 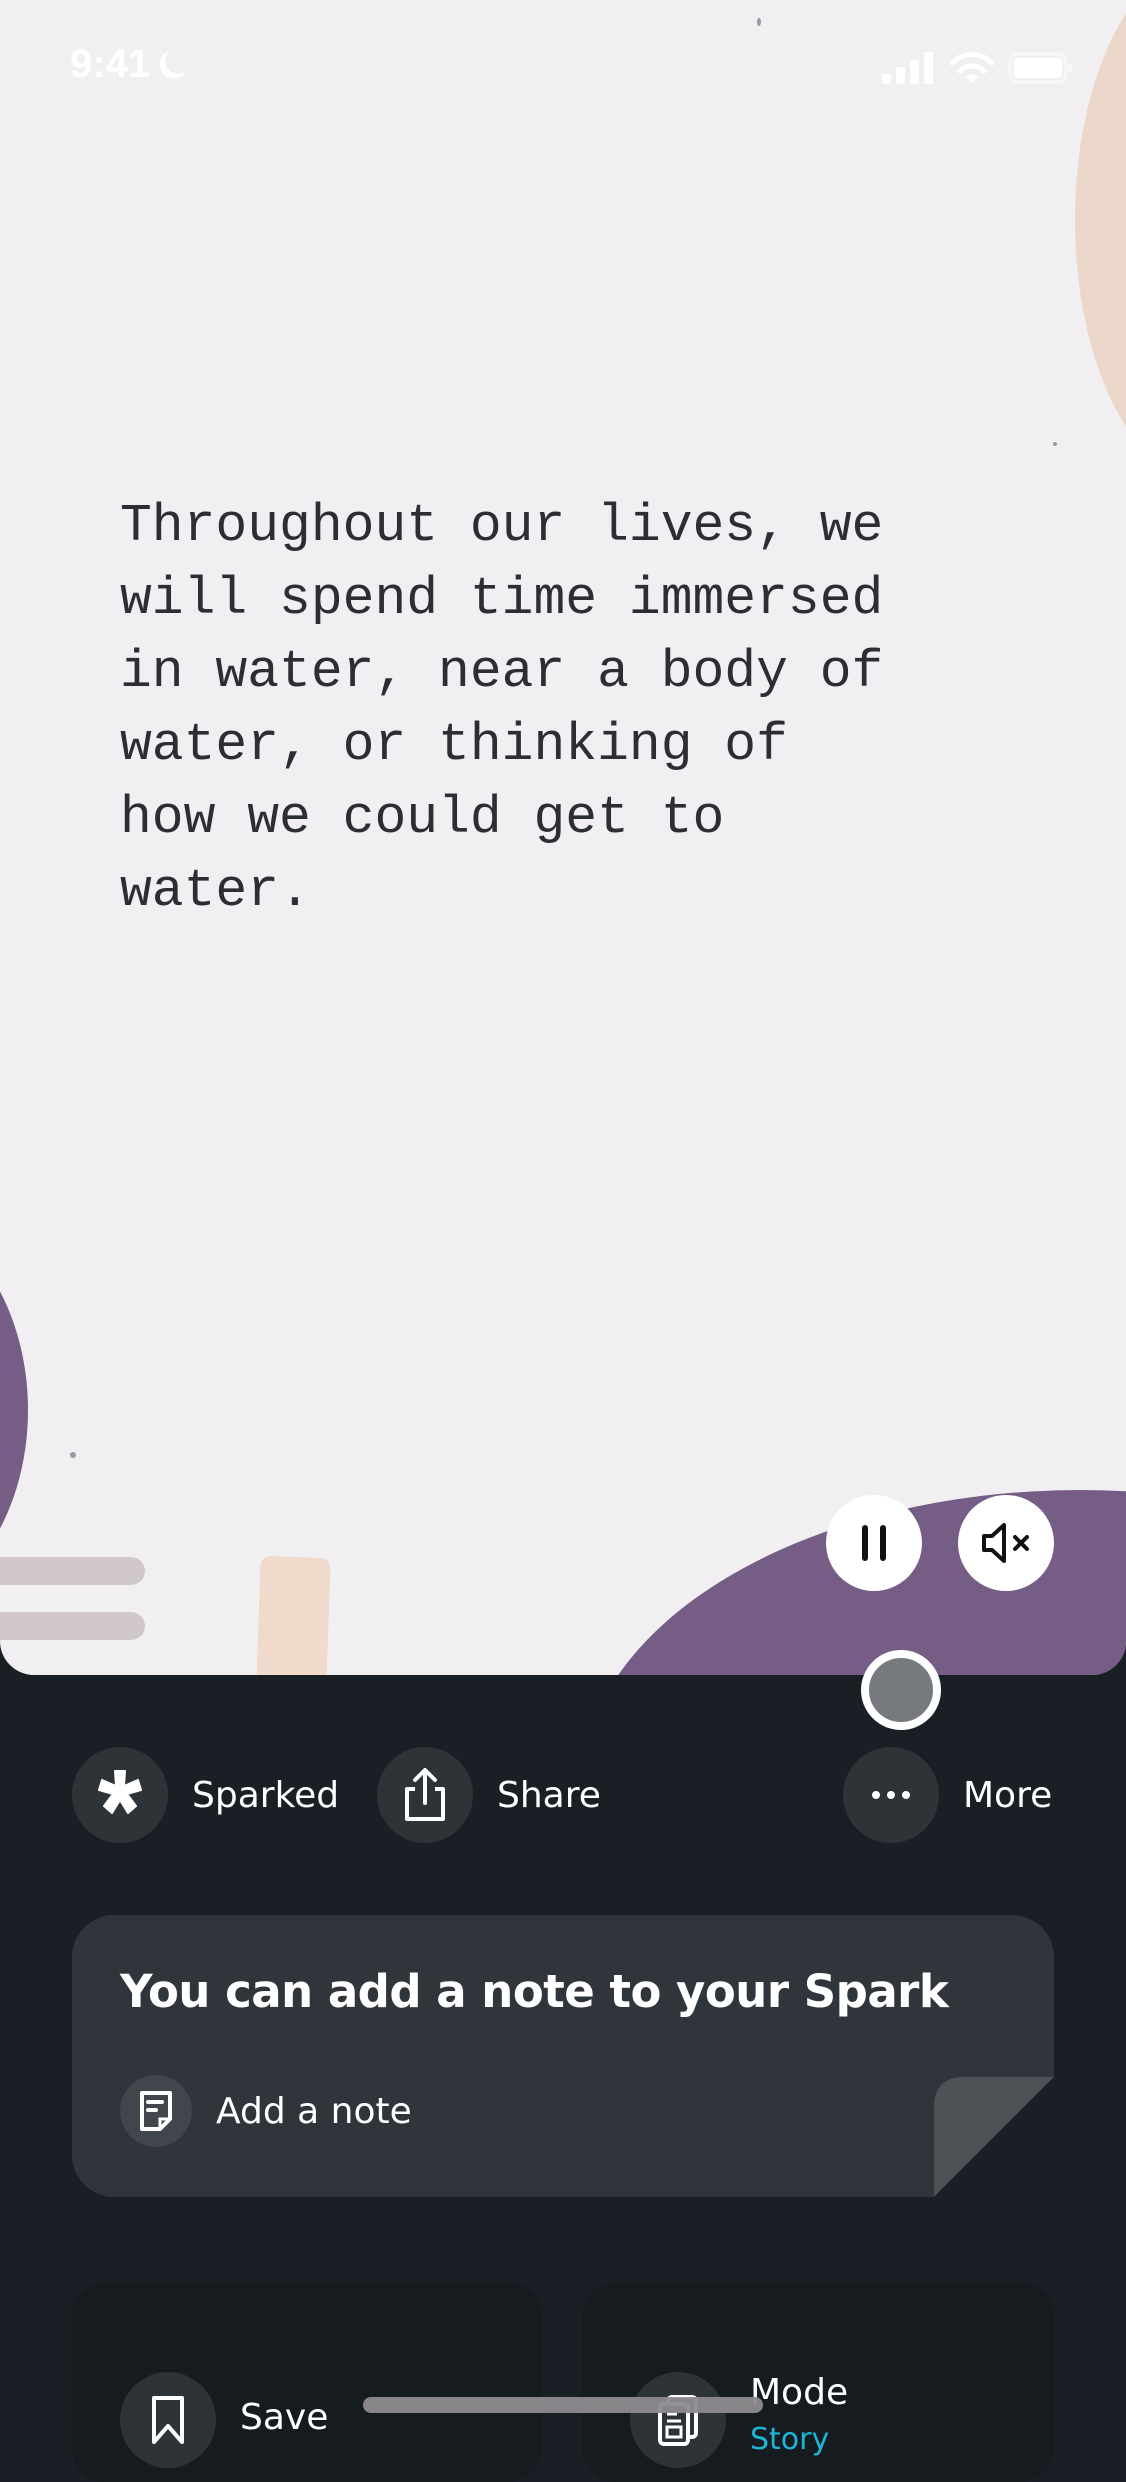 What do you see at coordinates (947, 1795) in the screenshot?
I see `more-button: More` at bounding box center [947, 1795].